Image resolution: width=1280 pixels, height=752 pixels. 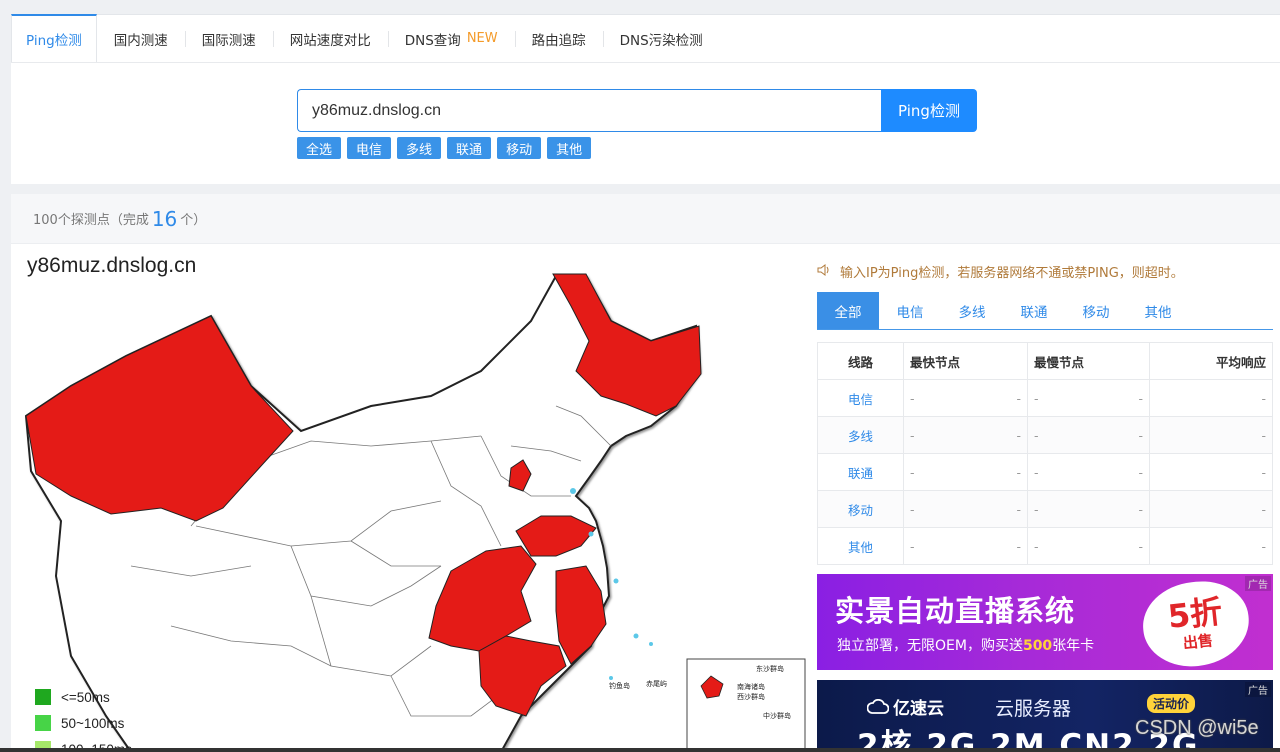 I want to click on filter-telecom: 电信, so click(x=369, y=148).